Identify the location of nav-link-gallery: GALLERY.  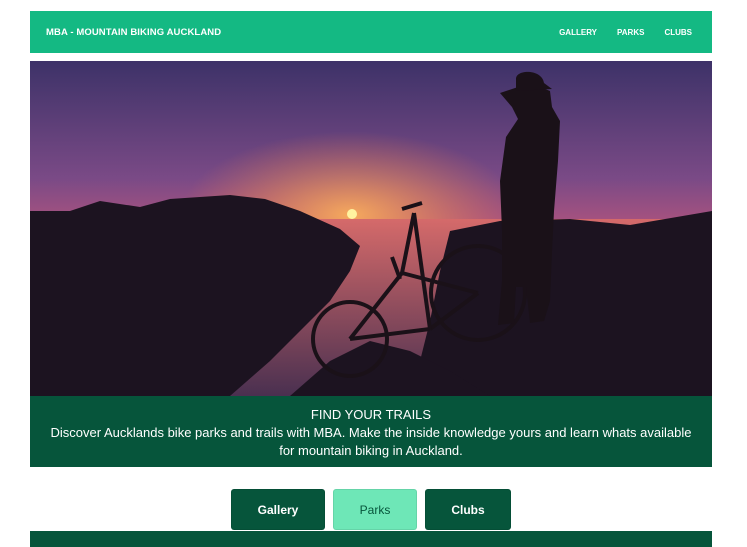
(578, 32).